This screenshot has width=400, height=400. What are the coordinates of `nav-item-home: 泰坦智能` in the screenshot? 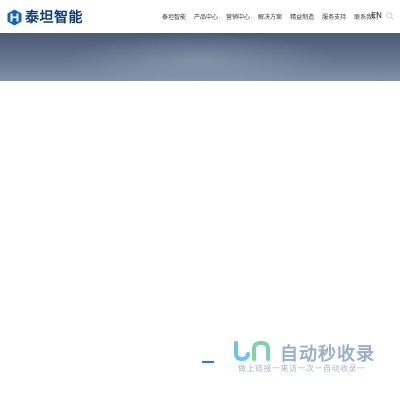 It's located at (174, 16).